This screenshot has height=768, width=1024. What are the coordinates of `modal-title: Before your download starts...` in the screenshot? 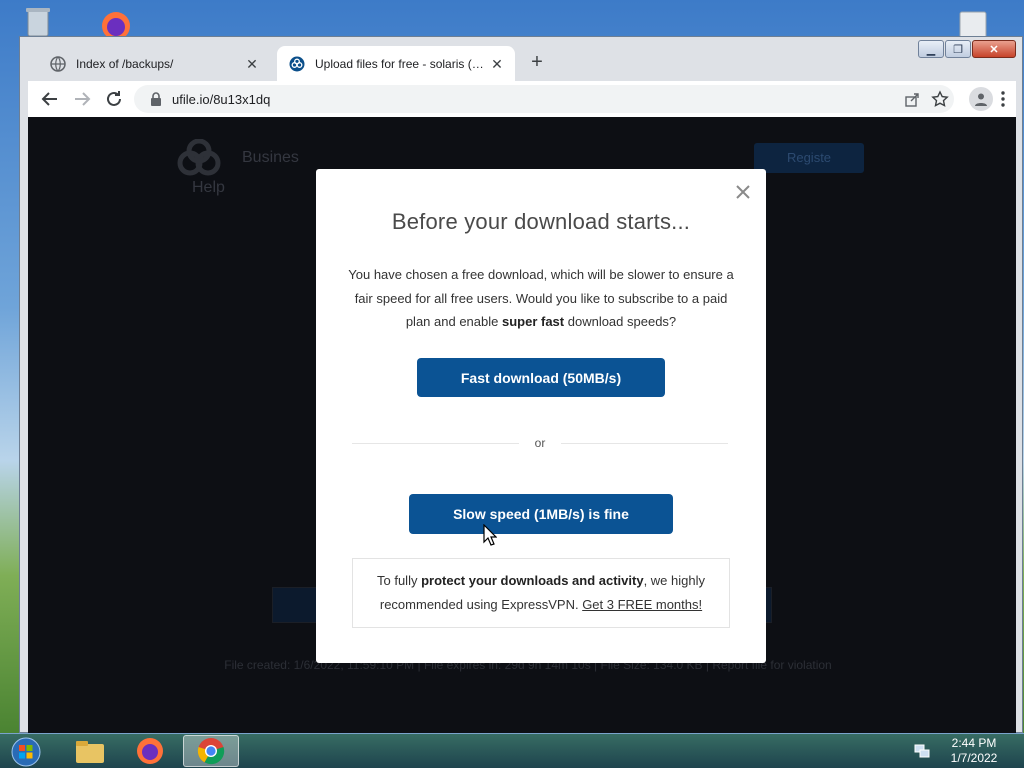 It's located at (541, 221).